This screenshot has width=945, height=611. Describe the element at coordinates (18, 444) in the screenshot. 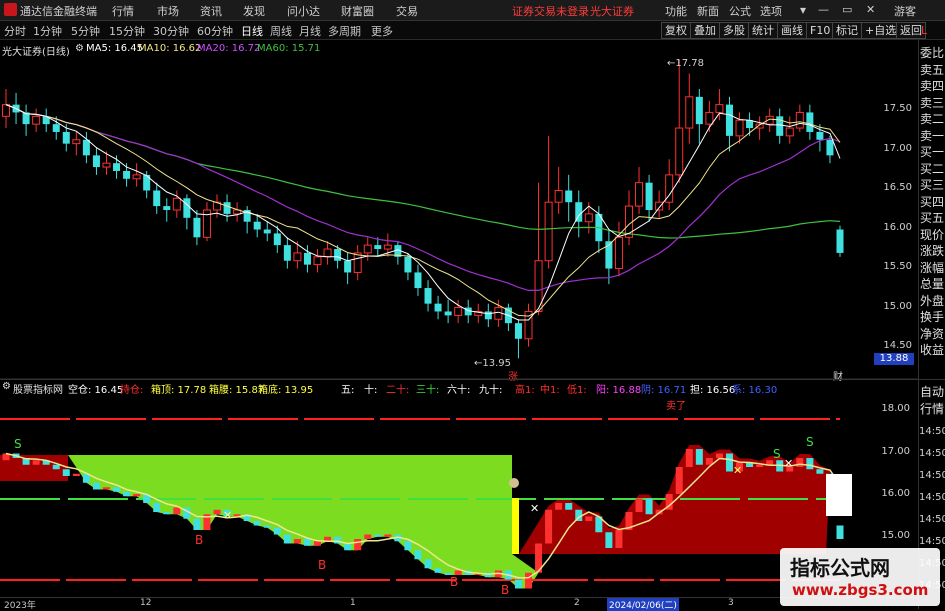

I see `signal-s-1: S` at that location.